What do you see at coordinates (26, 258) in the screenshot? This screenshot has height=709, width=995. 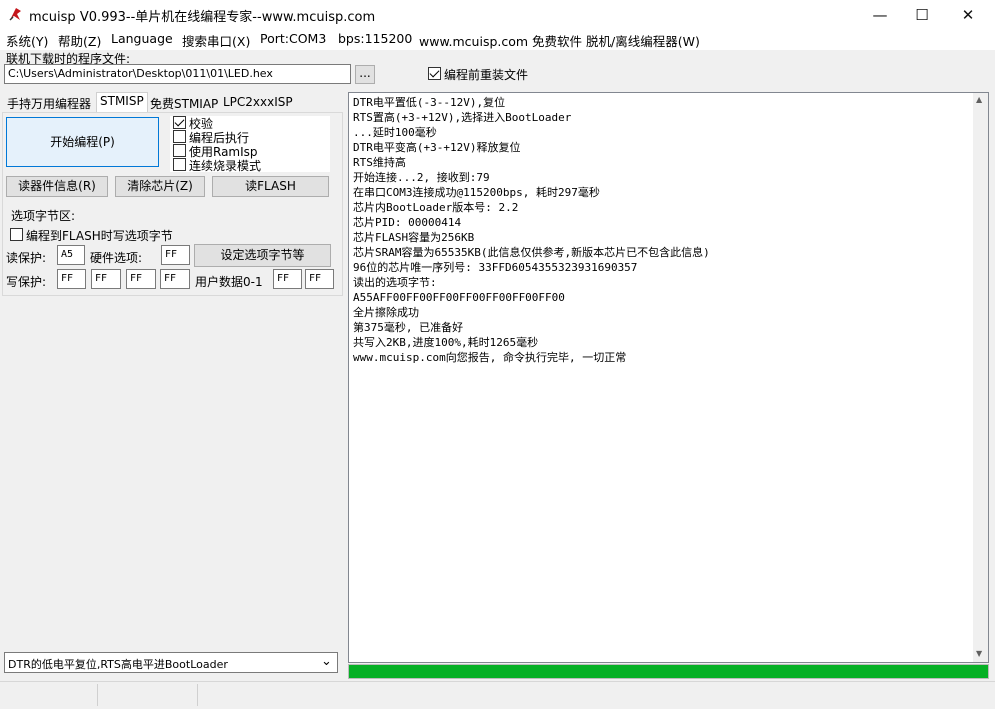 I see `read-protect-label: 读保护:` at bounding box center [26, 258].